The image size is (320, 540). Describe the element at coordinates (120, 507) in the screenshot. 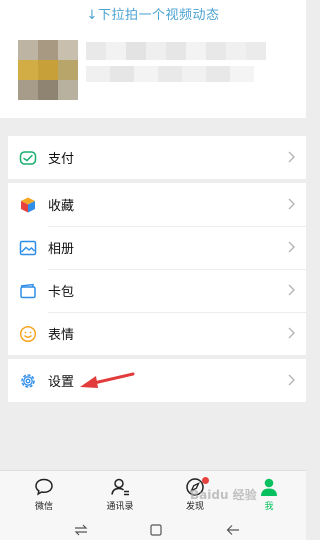

I see `tab-label: 通讯录` at that location.